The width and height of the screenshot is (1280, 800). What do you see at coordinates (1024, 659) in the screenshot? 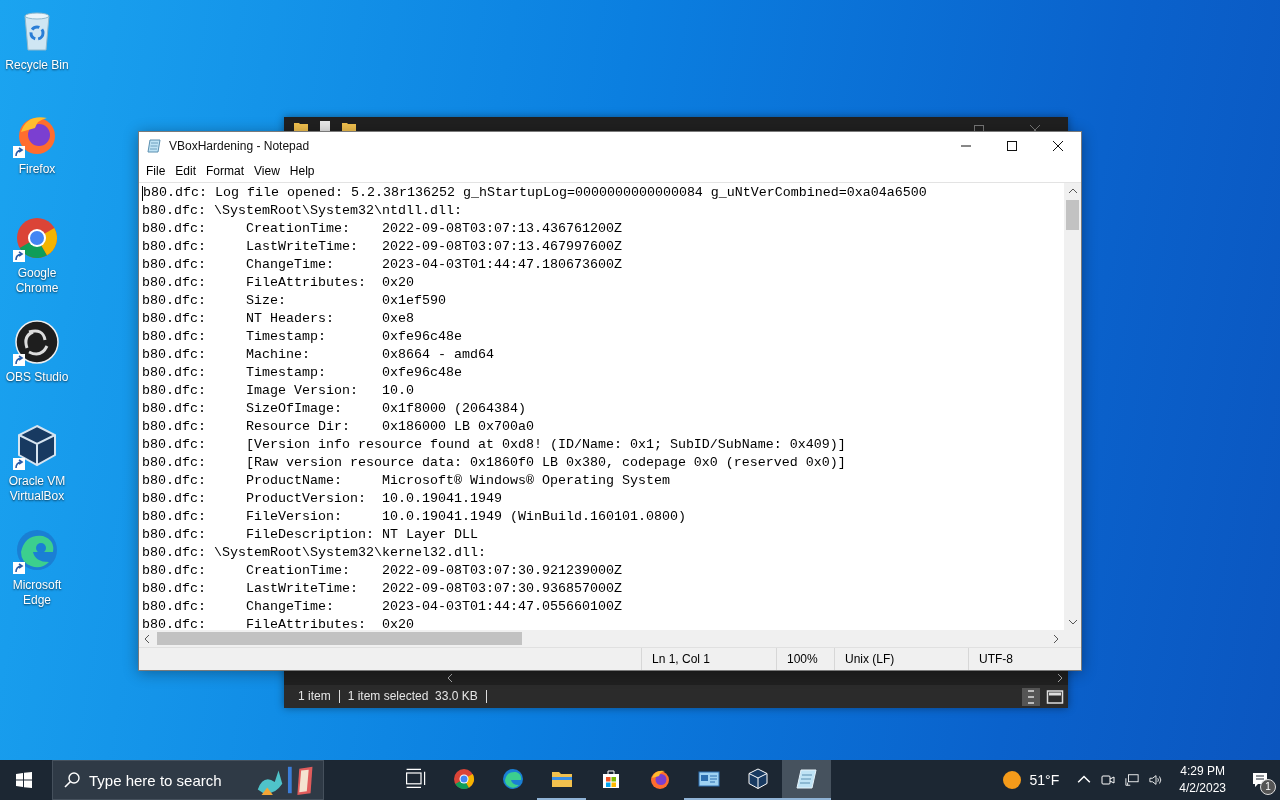
I see `encoding: UTF-8` at bounding box center [1024, 659].